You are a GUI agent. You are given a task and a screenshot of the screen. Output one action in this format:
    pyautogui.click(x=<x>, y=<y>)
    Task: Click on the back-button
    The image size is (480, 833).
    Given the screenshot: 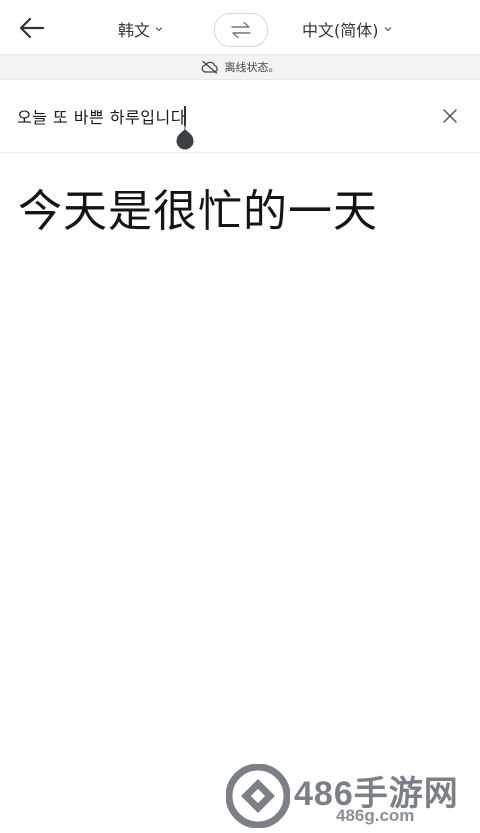 What is the action you would take?
    pyautogui.click(x=32, y=28)
    